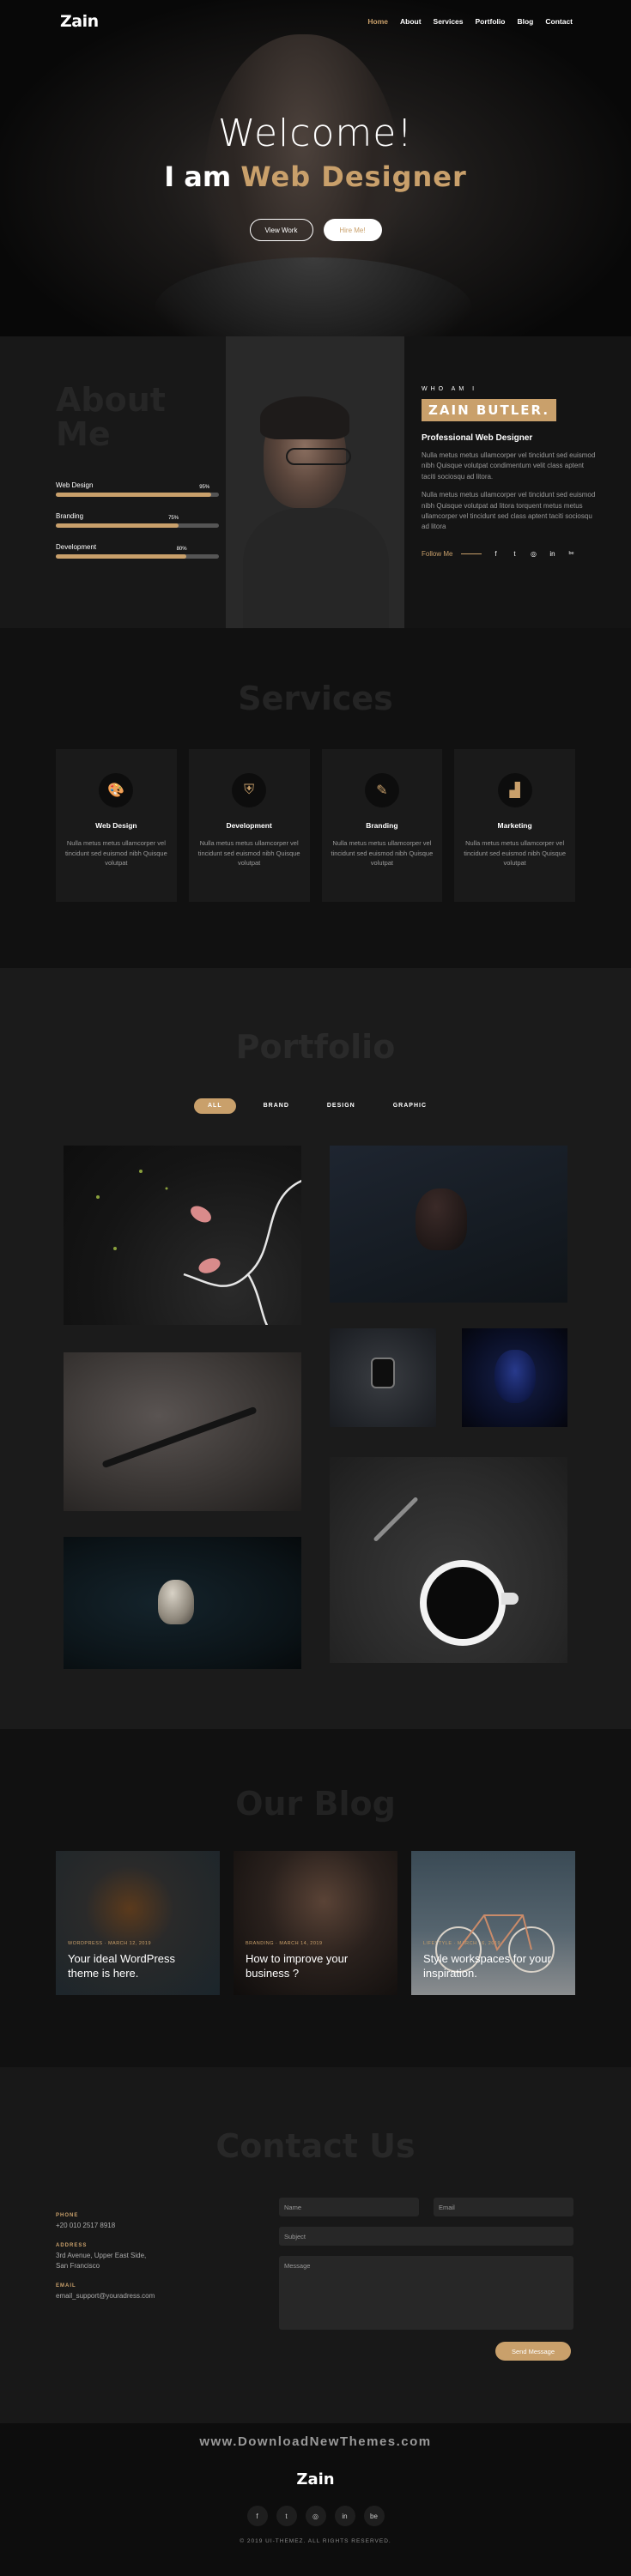 The height and width of the screenshot is (2576, 631). What do you see at coordinates (489, 410) in the screenshot?
I see `name-badge: ZAIN BUTLER.` at bounding box center [489, 410].